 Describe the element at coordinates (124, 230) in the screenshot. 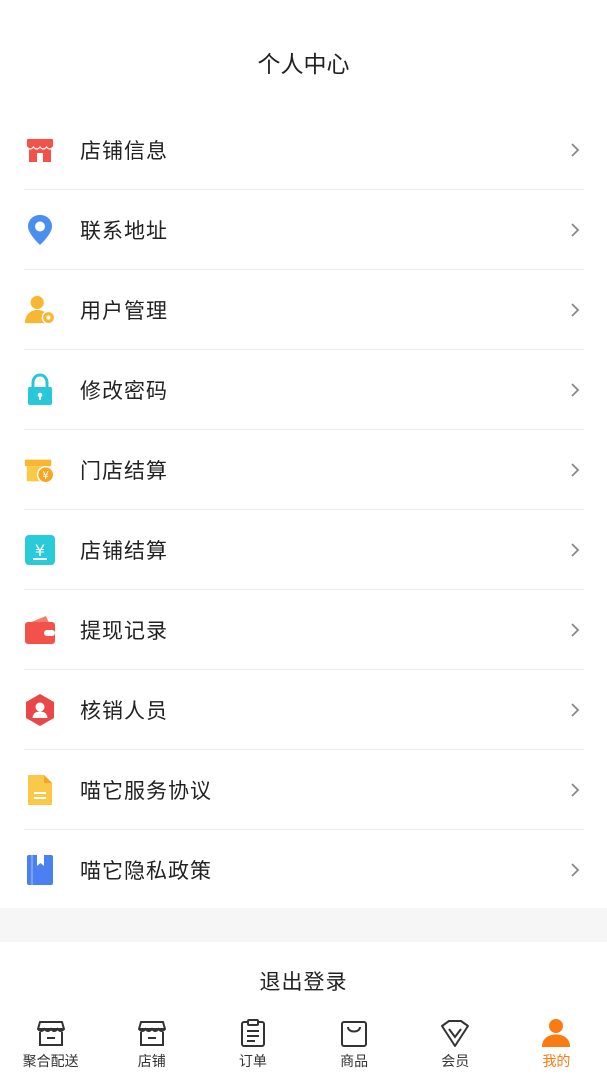

I see `menu-item-label: 联系地址` at that location.